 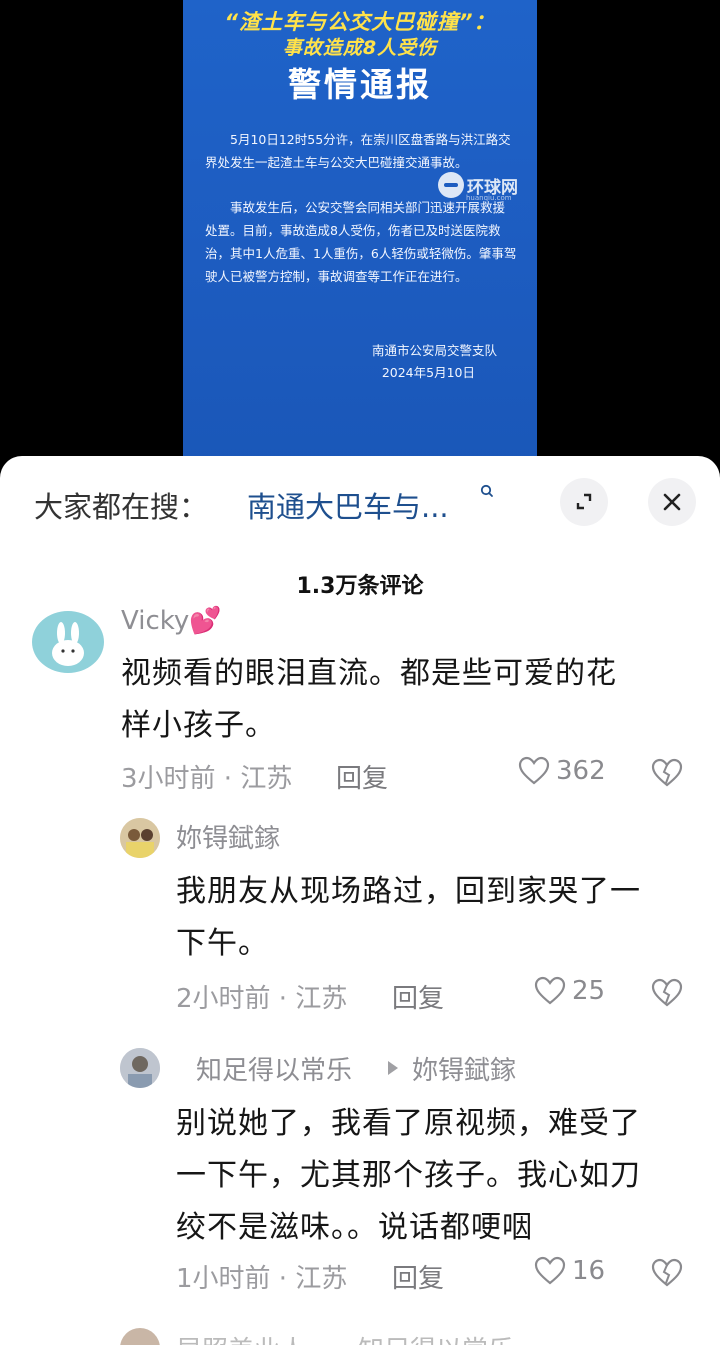 What do you see at coordinates (360, 22) in the screenshot?
I see `poster-headline-line1: “渣土车与公交大巴碰撞”：` at bounding box center [360, 22].